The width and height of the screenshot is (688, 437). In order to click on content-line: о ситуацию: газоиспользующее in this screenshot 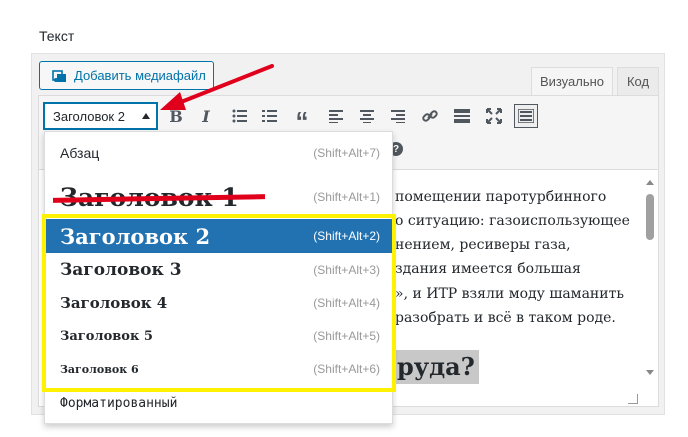, I will do `click(512, 221)`.